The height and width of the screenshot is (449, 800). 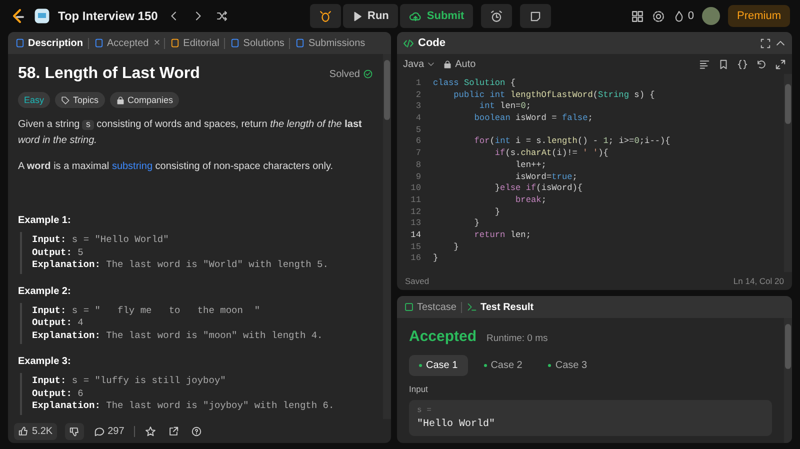 I want to click on variable-name: s =, so click(x=424, y=410).